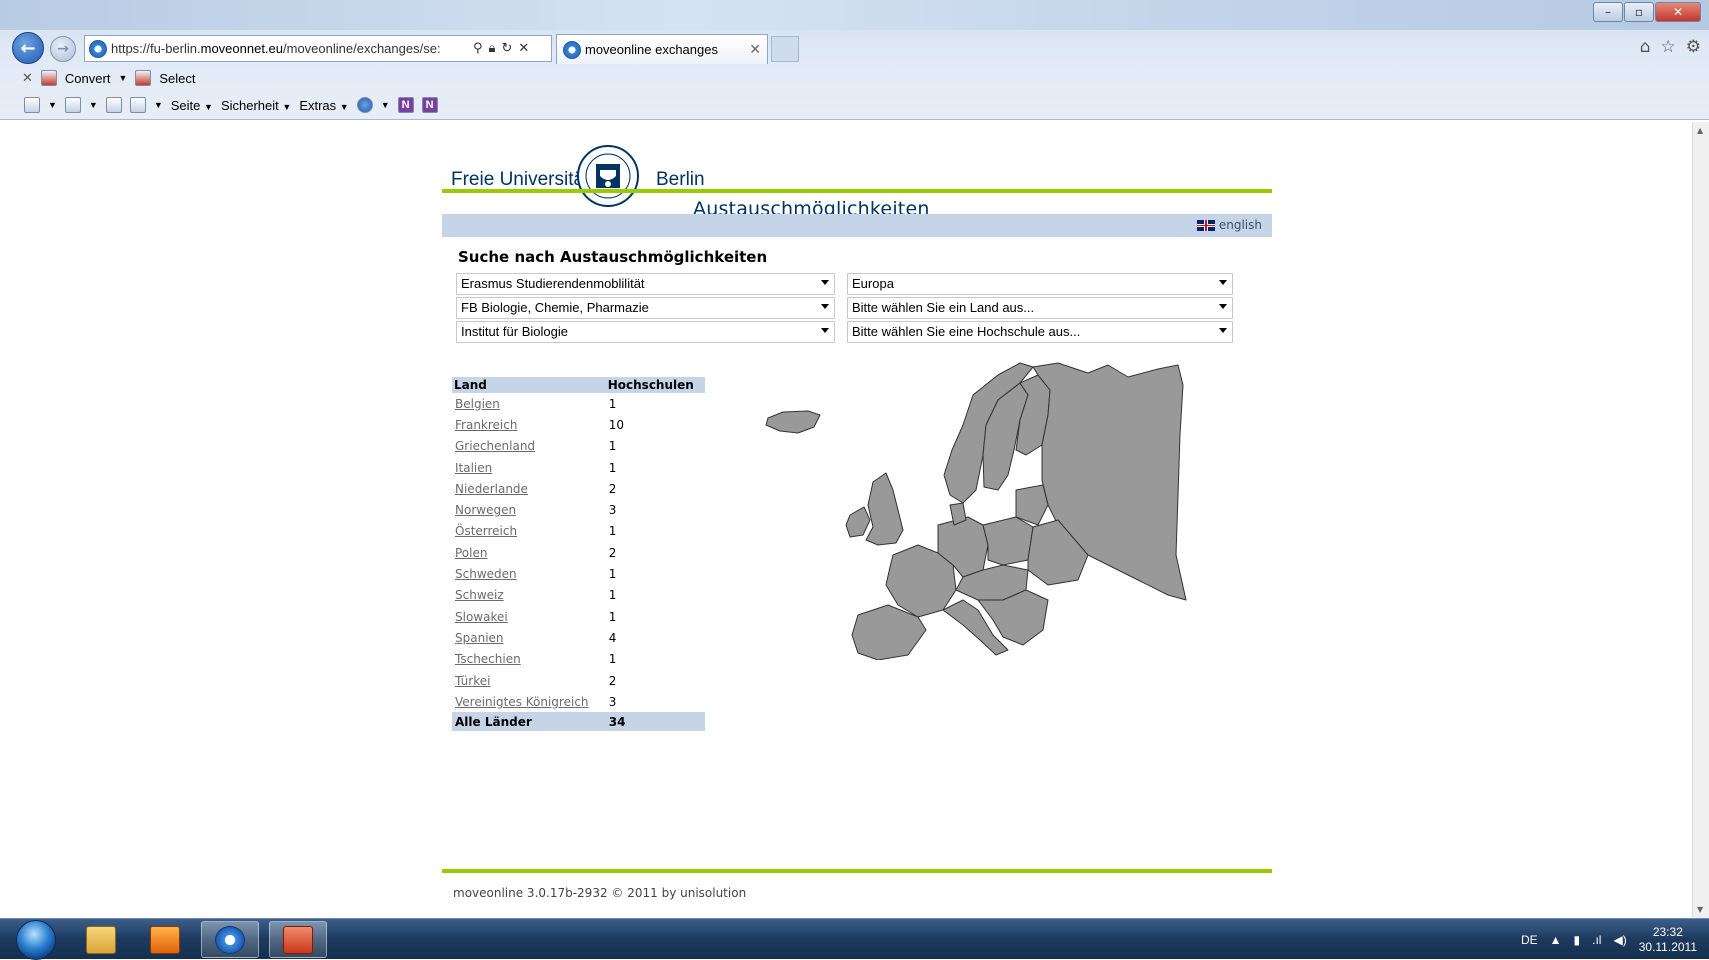  Describe the element at coordinates (645, 308) in the screenshot. I see `faculty-select: FB Biologie, Chemie, Pharmazie` at that location.